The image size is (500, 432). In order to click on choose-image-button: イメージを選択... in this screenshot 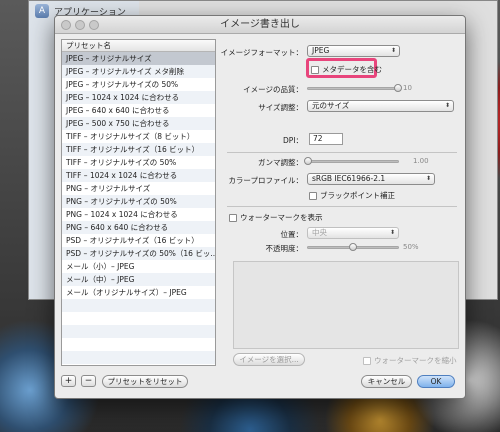, I will do `click(269, 359)`.